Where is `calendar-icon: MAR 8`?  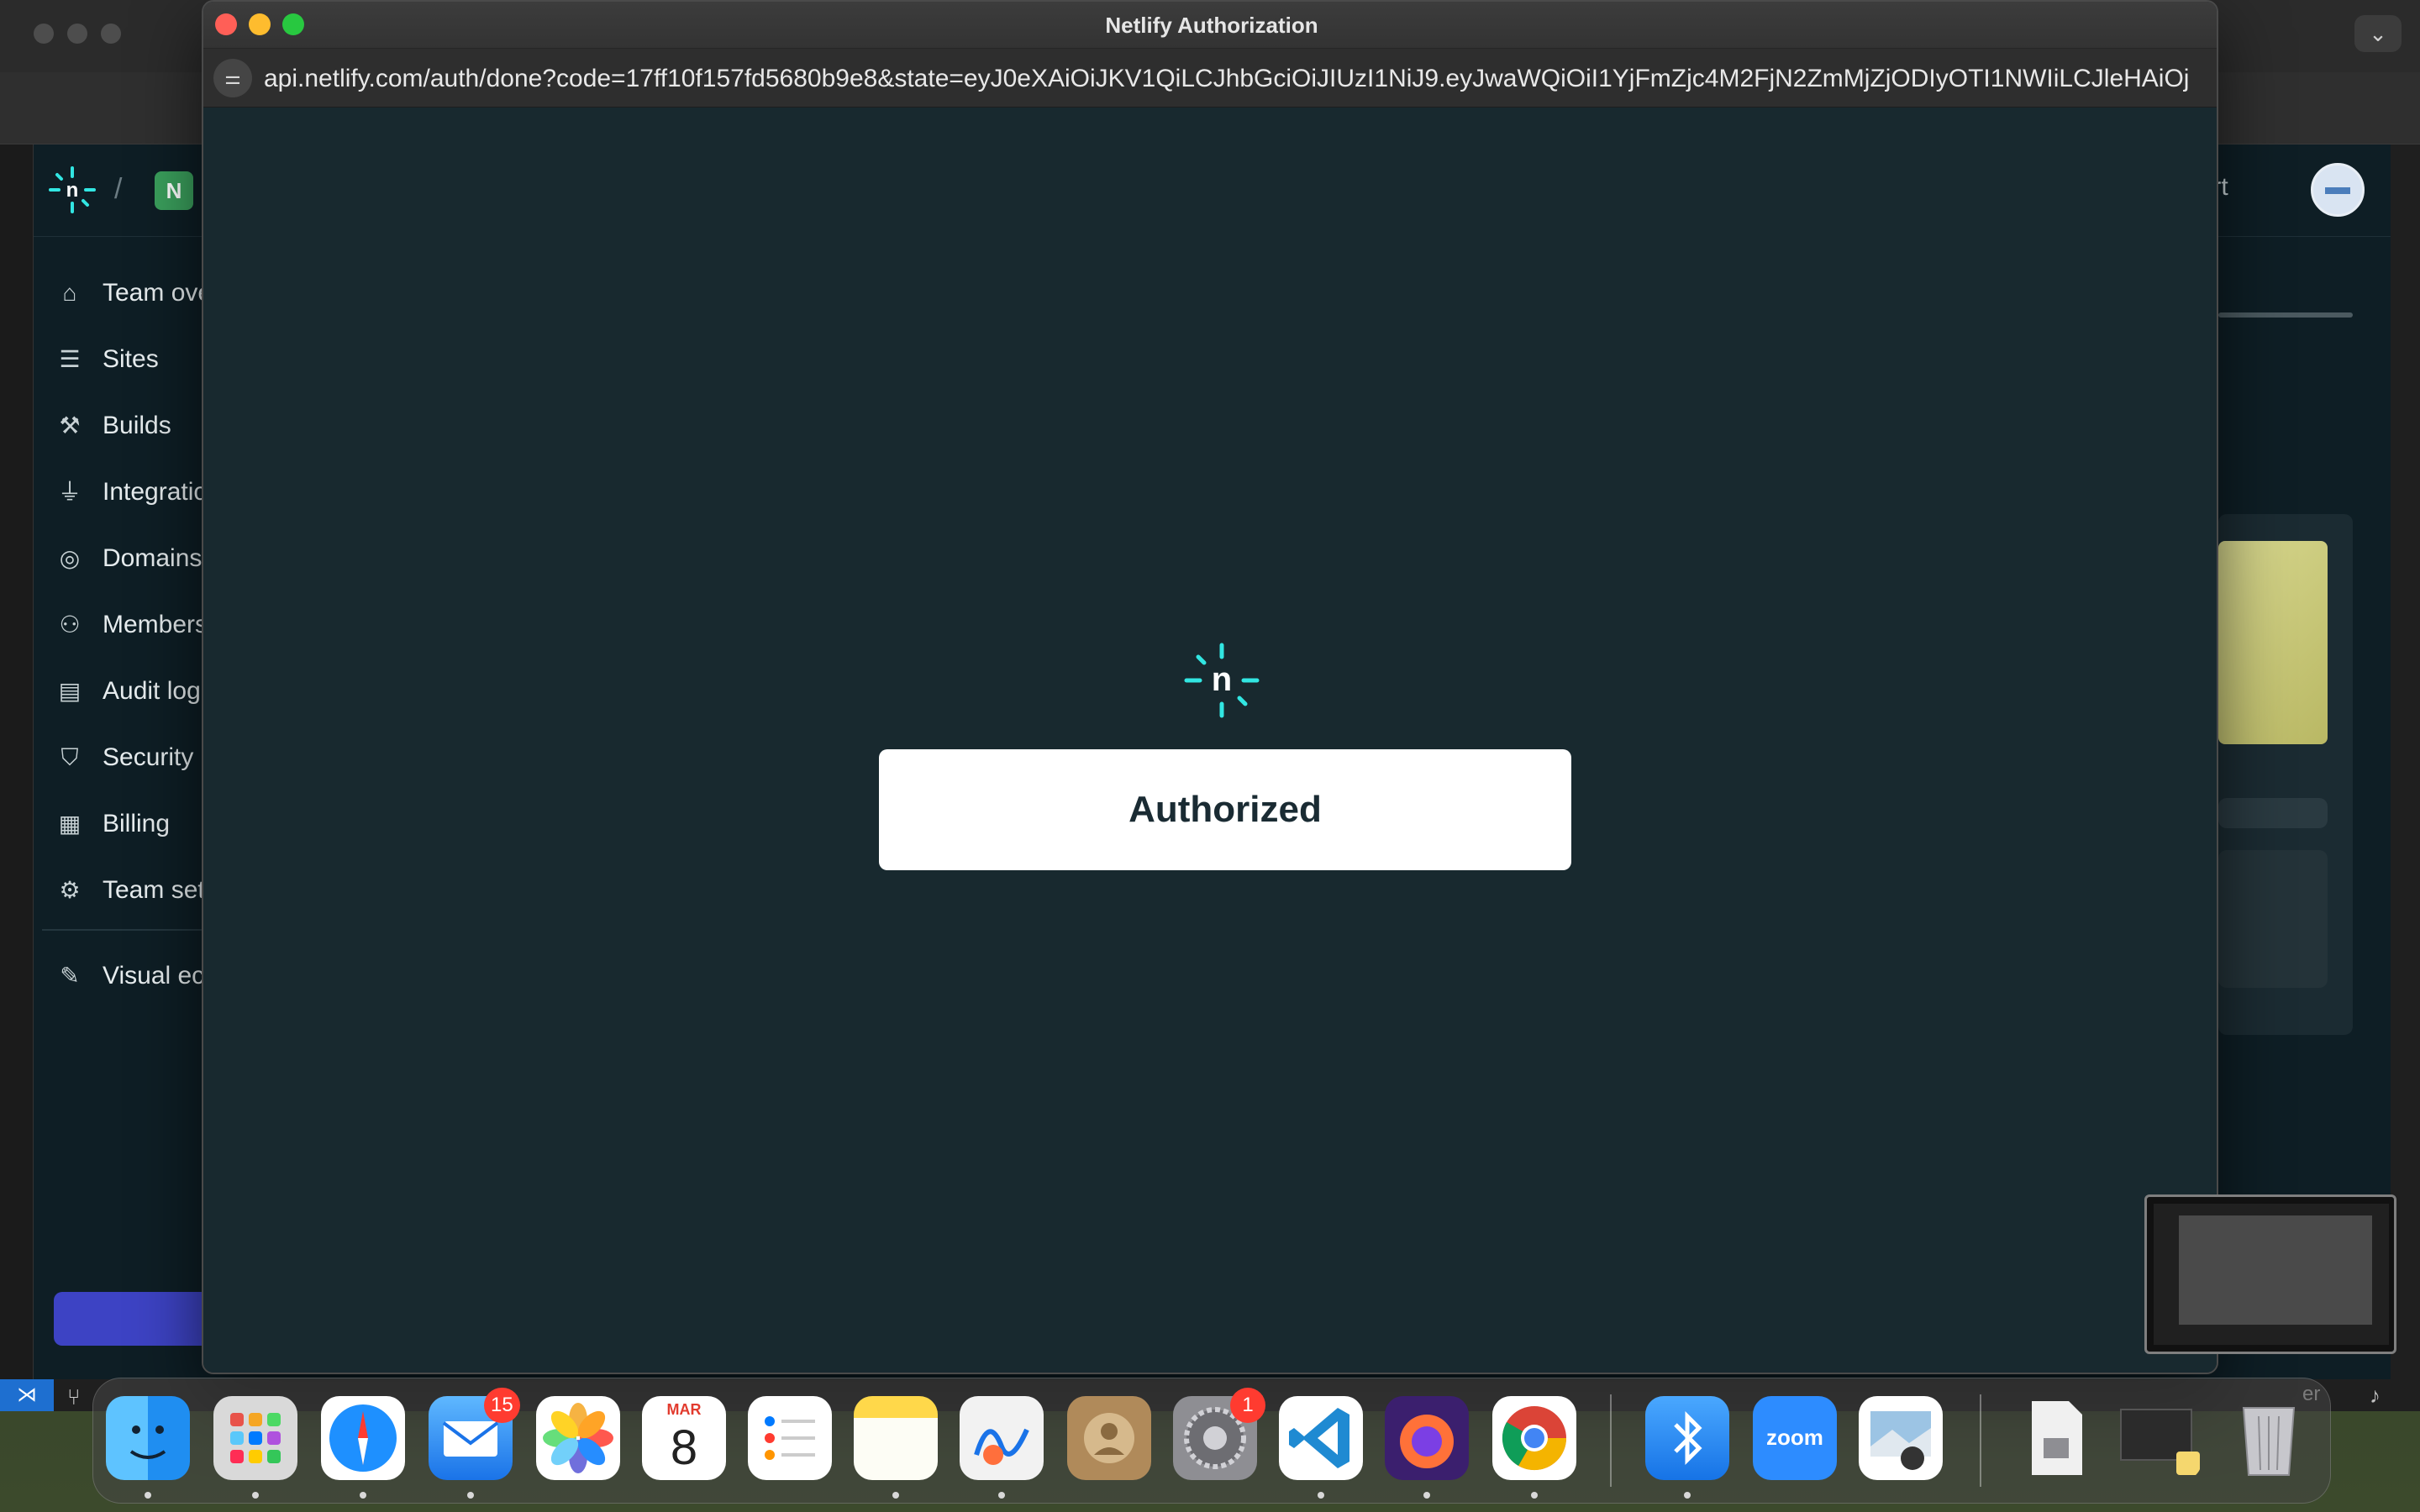 calendar-icon: MAR 8 is located at coordinates (684, 1438).